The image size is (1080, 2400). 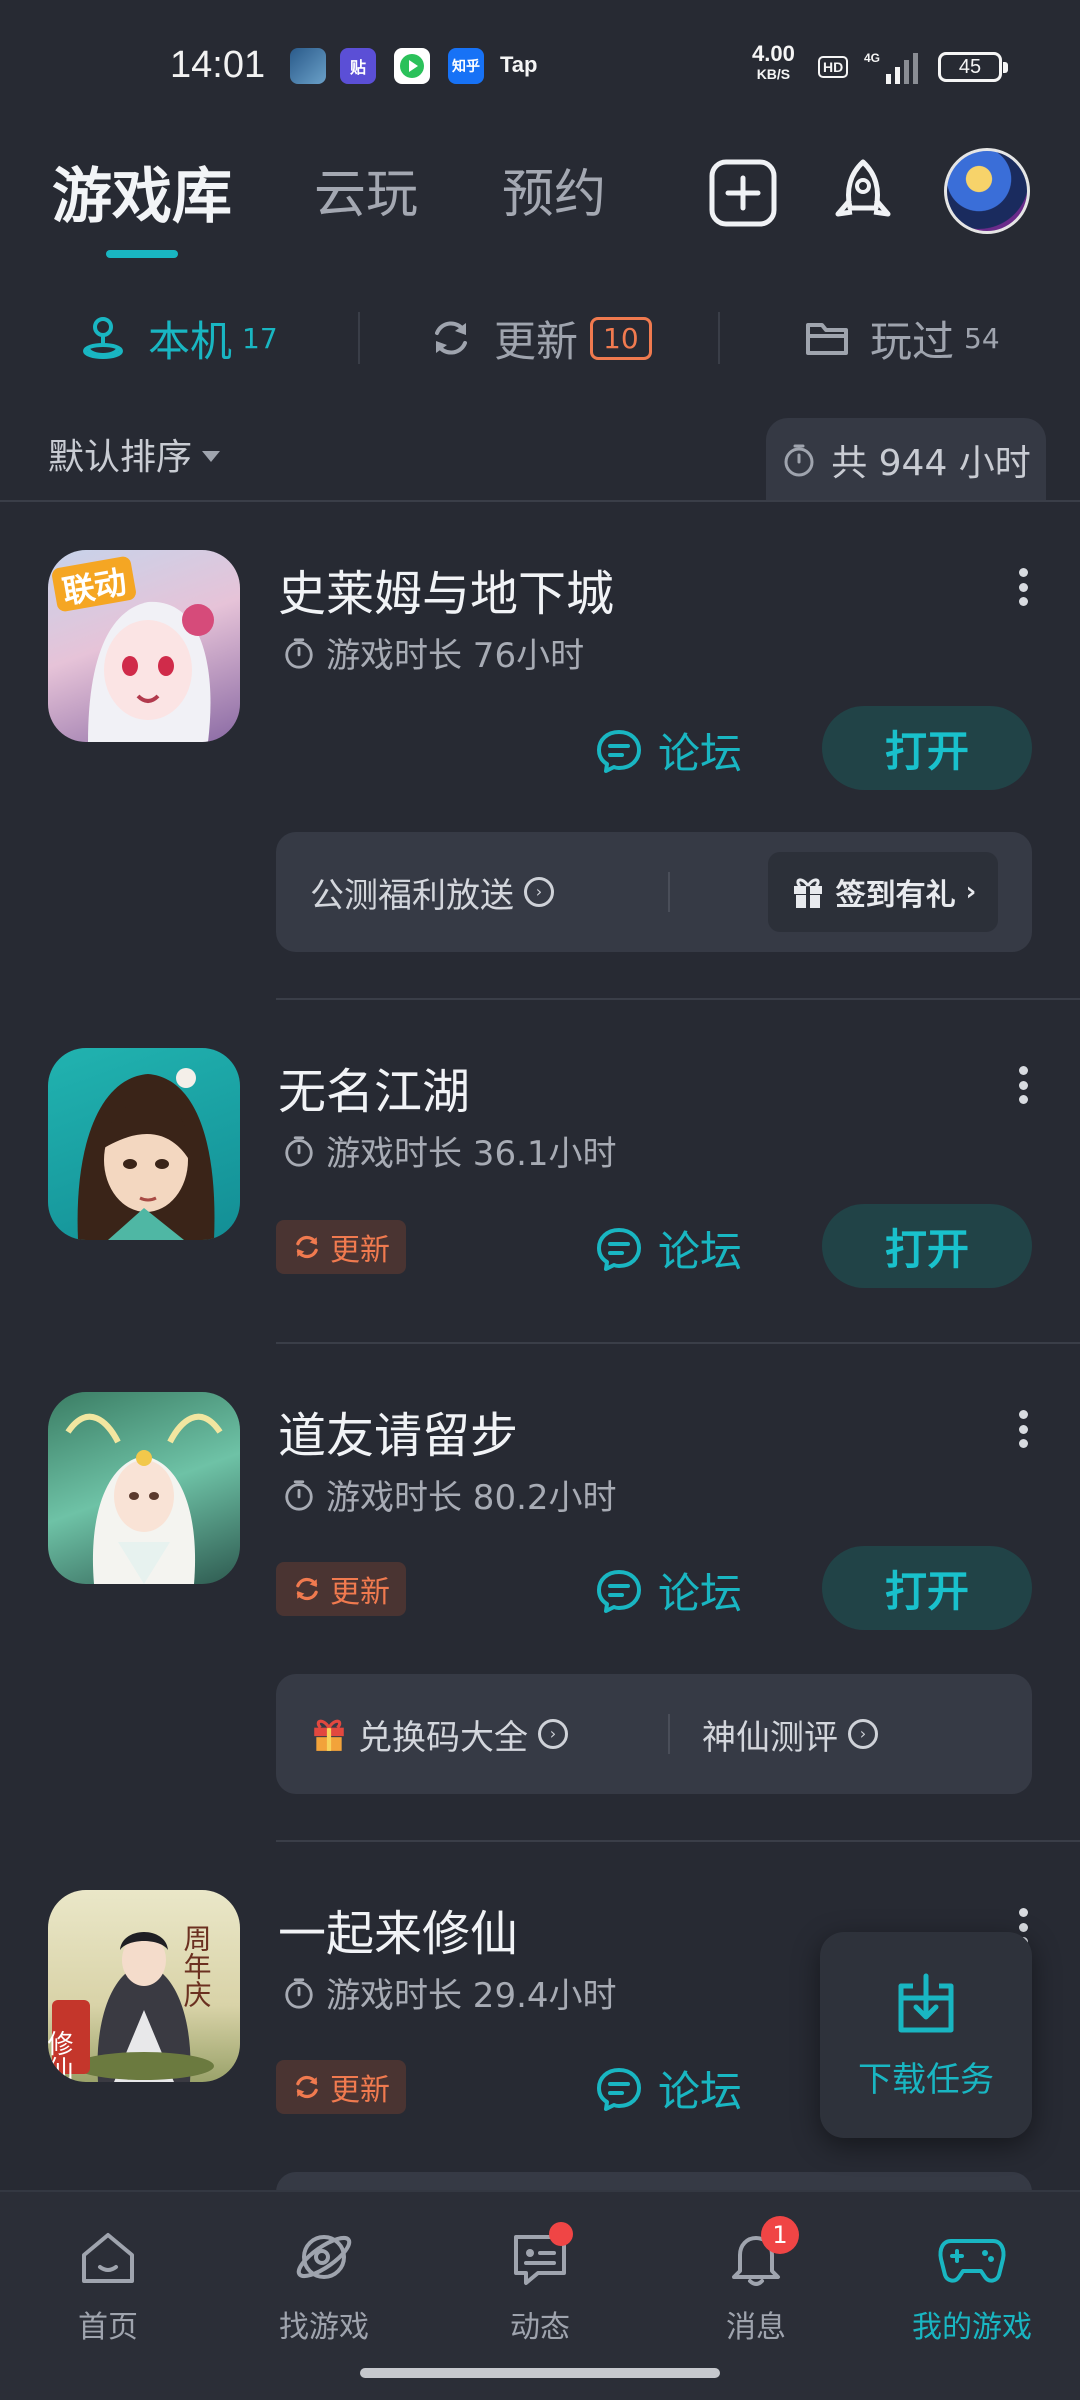 What do you see at coordinates (654, 892) in the screenshot?
I see `promo-bar: 公测福利放送 › 签到有礼 ›` at bounding box center [654, 892].